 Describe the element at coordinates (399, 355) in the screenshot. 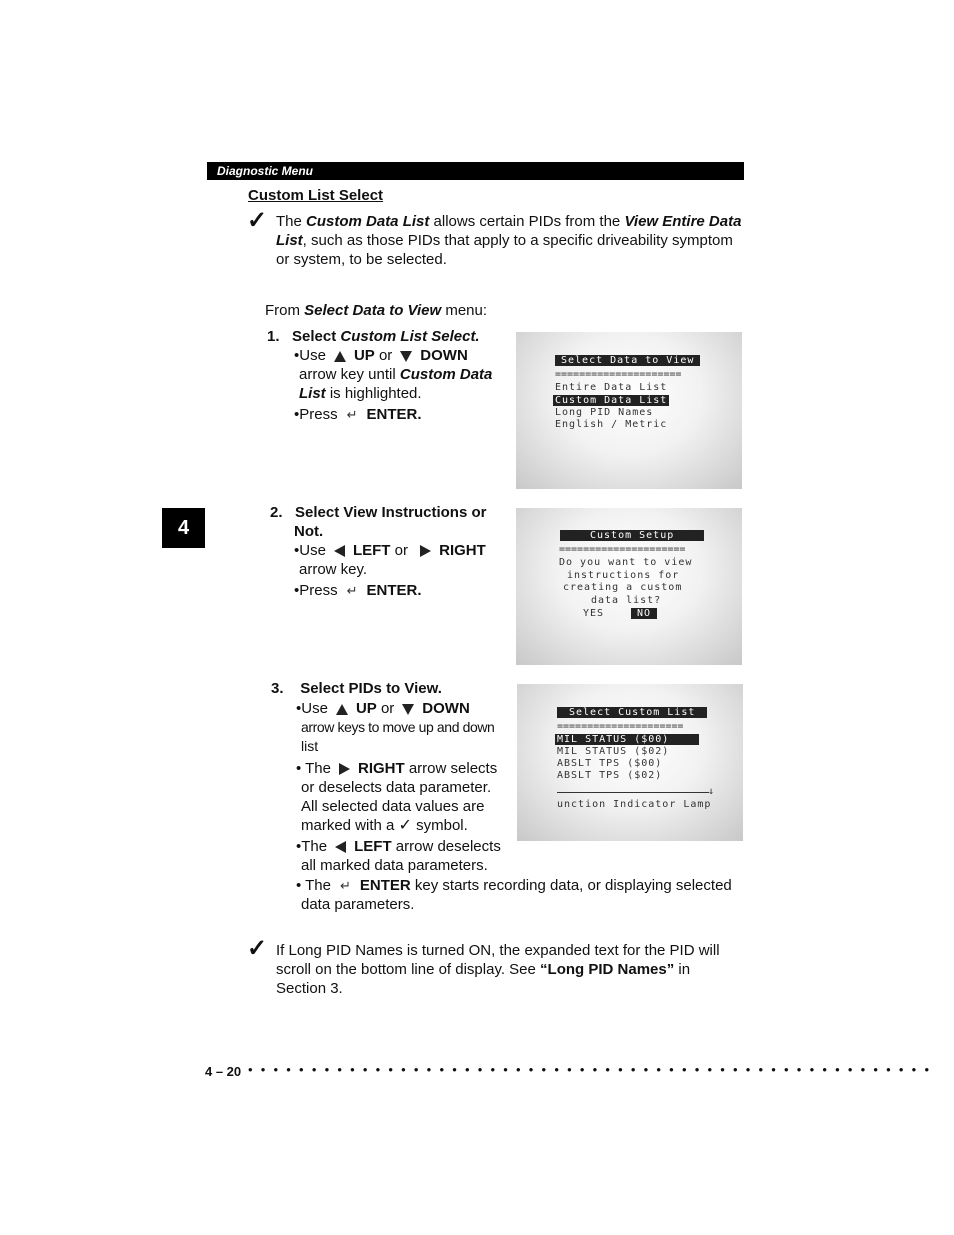

I see `step-1-use-line: •Use UP or DOWN` at that location.